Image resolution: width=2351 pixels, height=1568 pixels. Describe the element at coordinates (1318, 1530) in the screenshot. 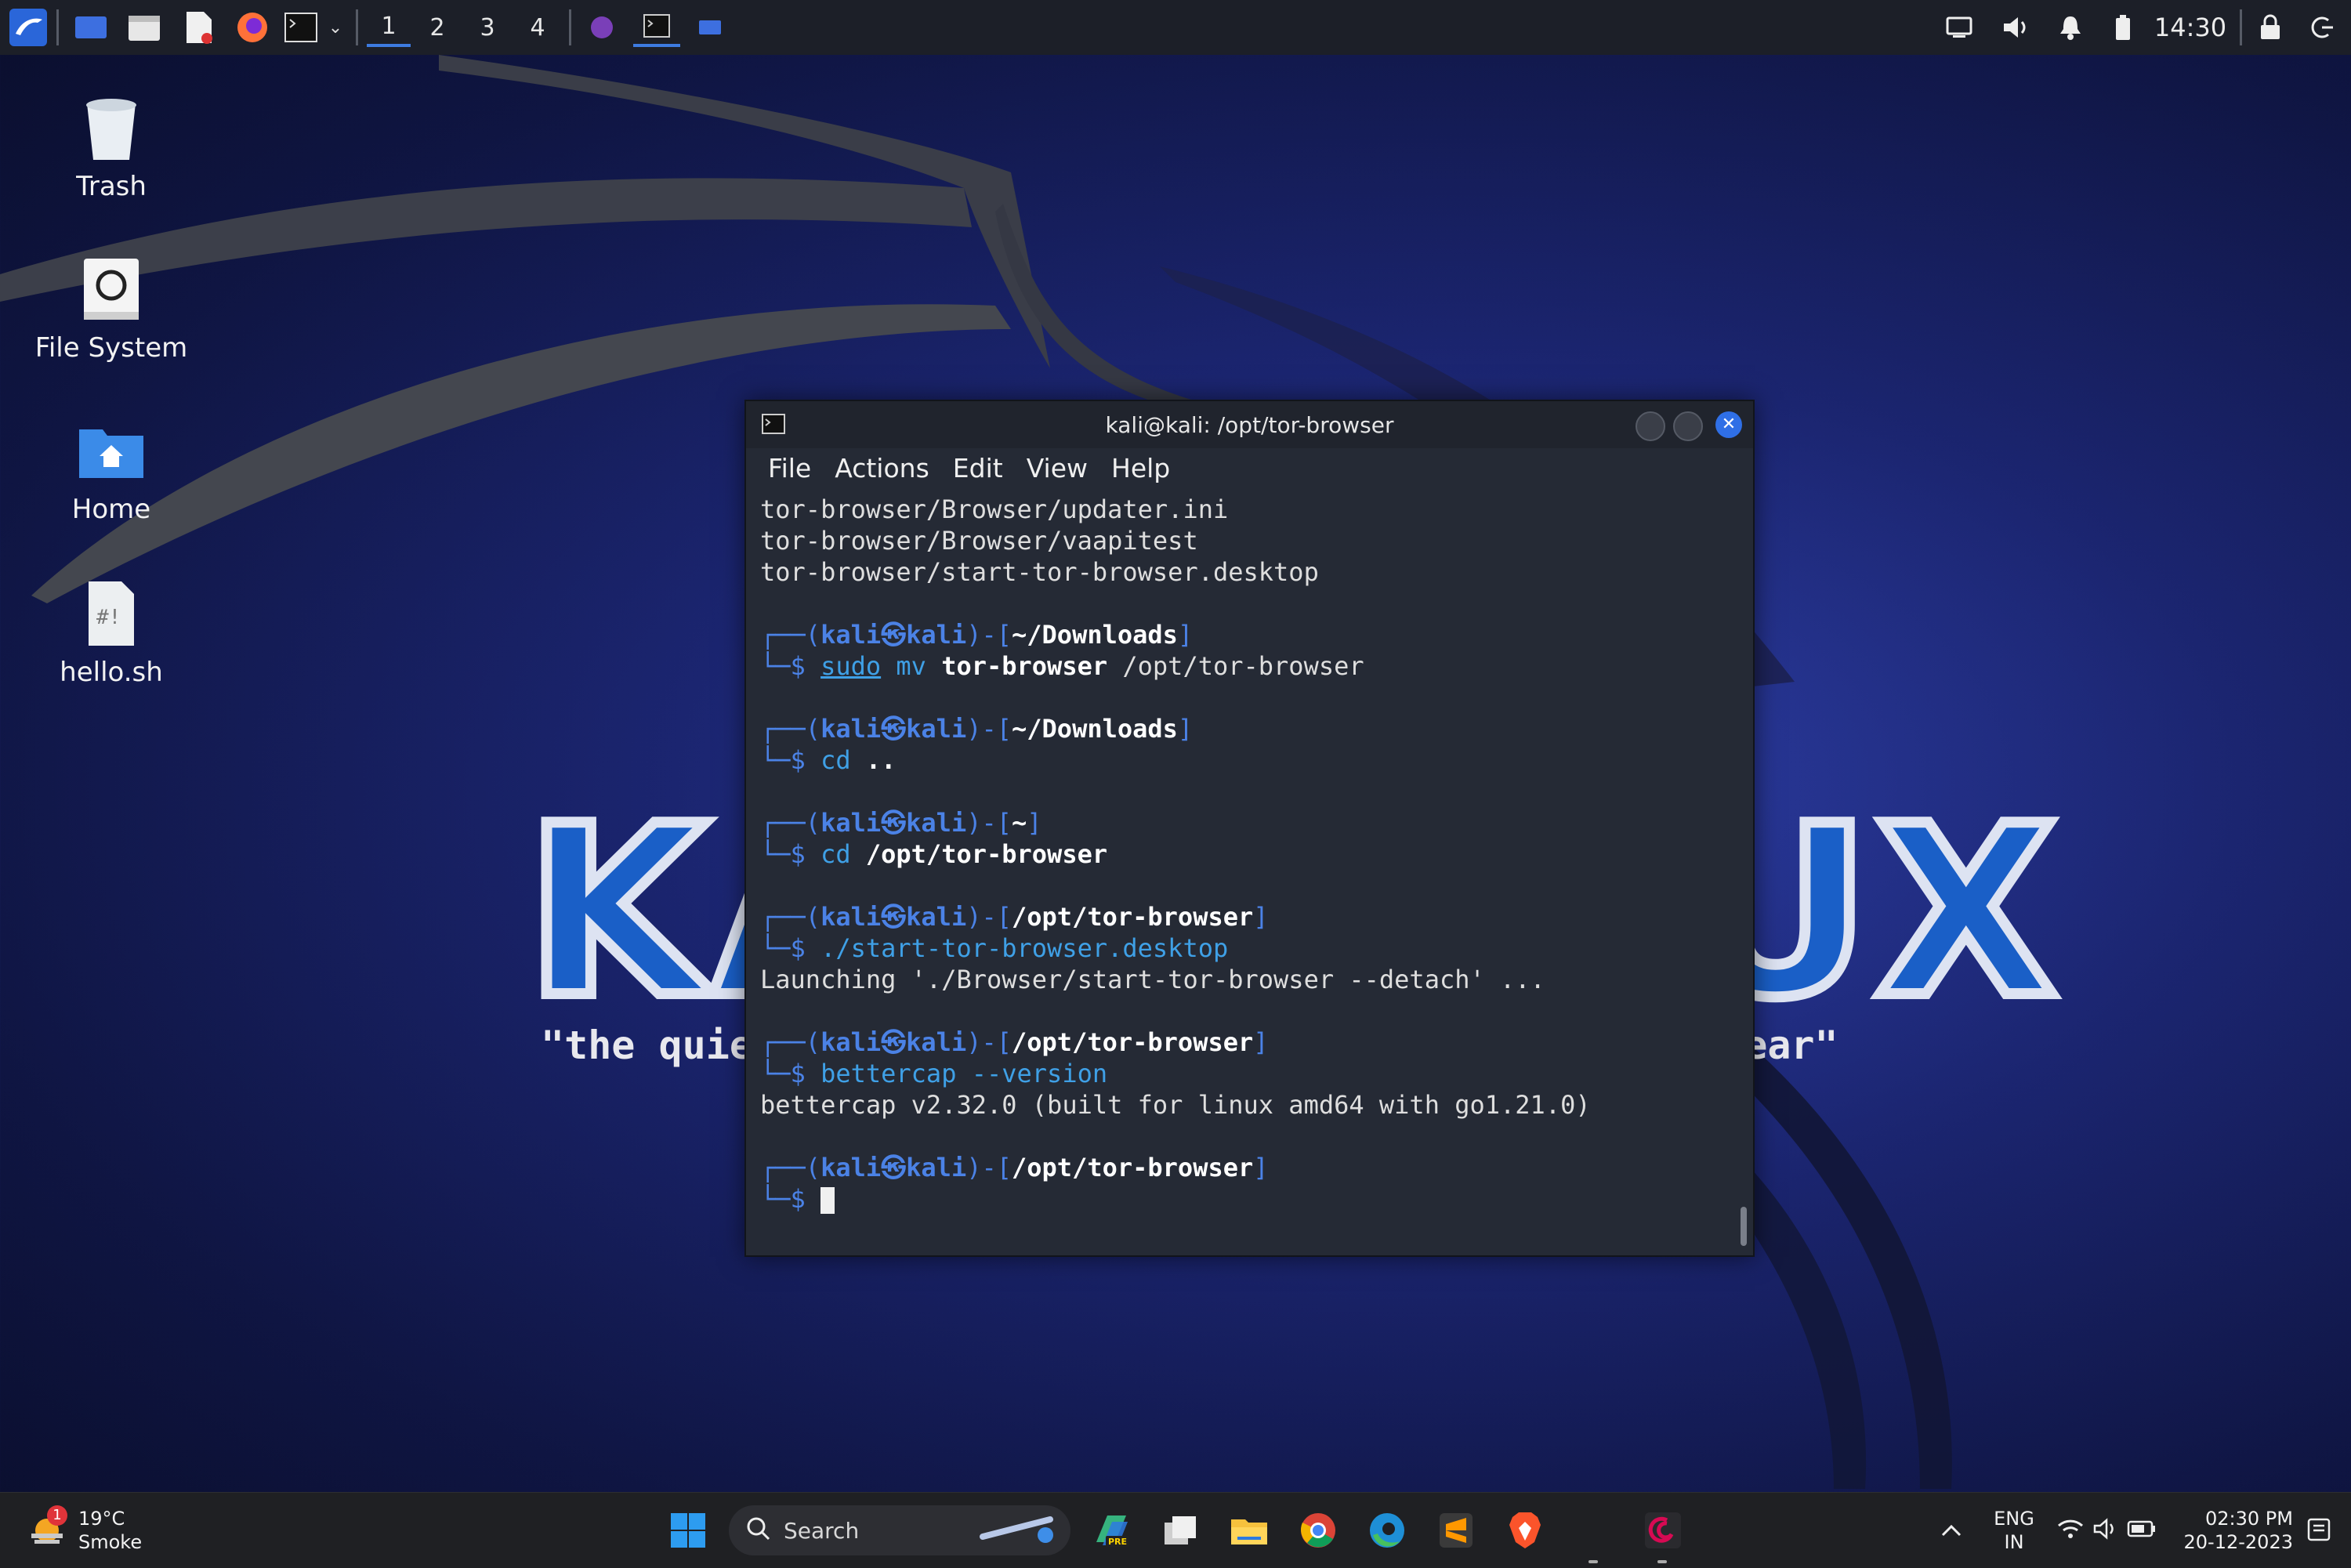

I see `chrome-icon` at that location.